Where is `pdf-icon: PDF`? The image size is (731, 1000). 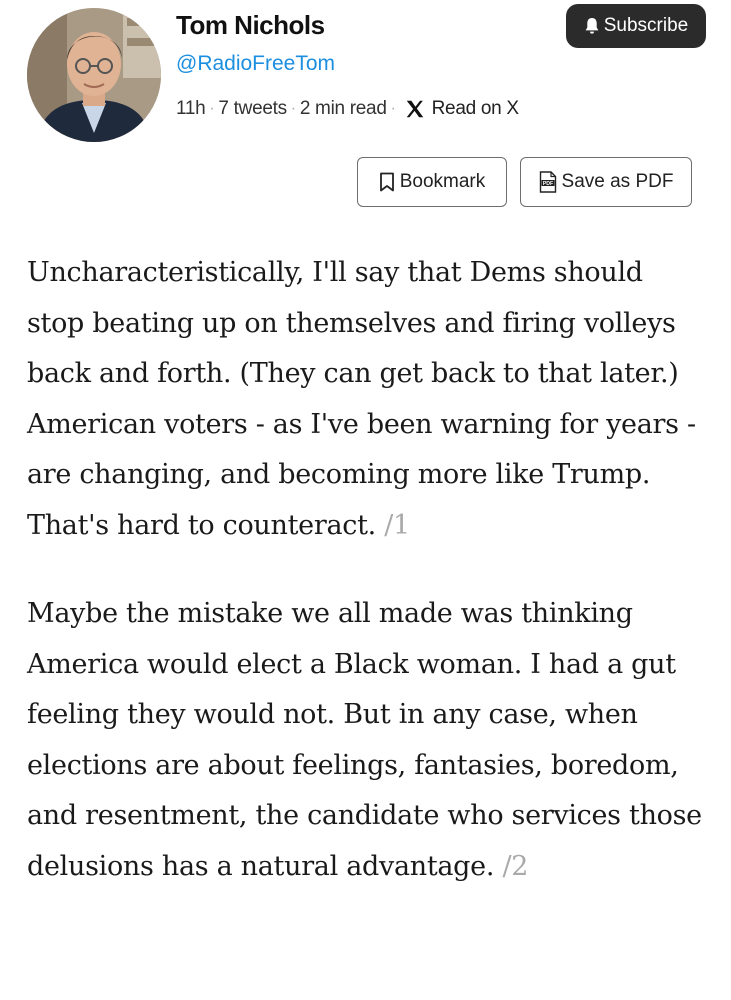
pdf-icon: PDF is located at coordinates (547, 182).